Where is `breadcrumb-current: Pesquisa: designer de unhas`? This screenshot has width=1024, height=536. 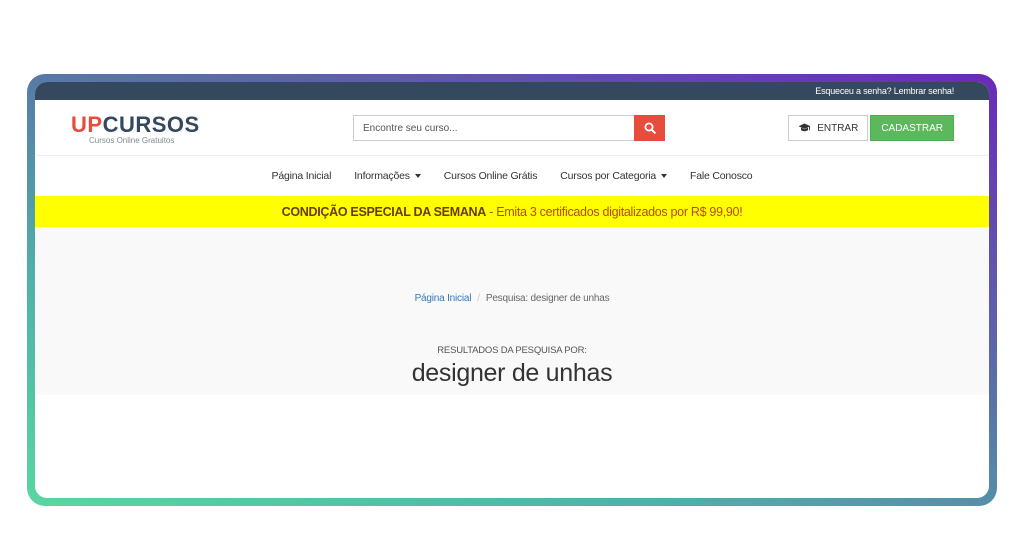
breadcrumb-current: Pesquisa: designer de unhas is located at coordinates (547, 298).